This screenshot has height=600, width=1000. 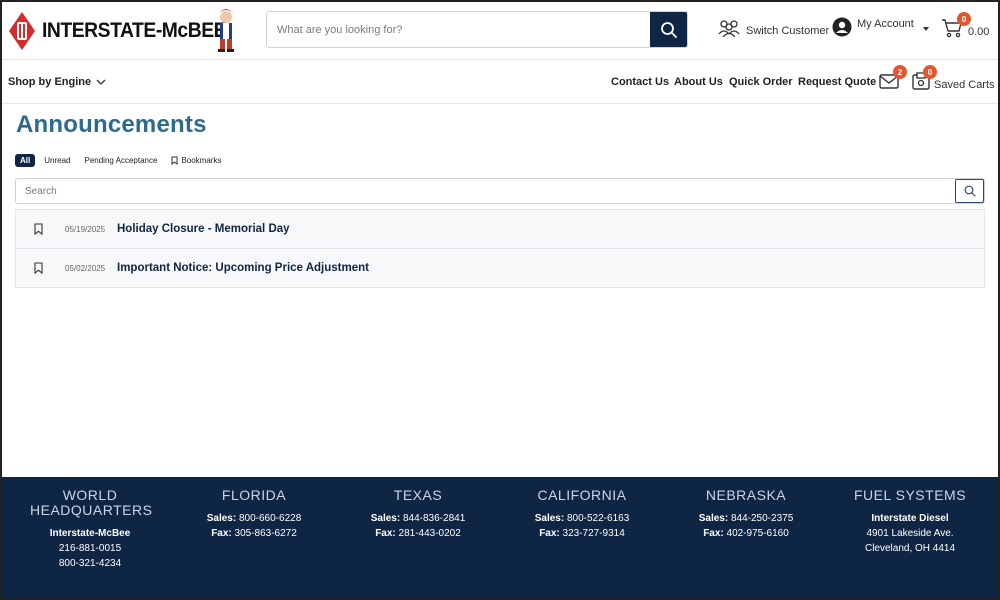 I want to click on footer-address: 4901 Lakeside Ave., so click(x=910, y=533).